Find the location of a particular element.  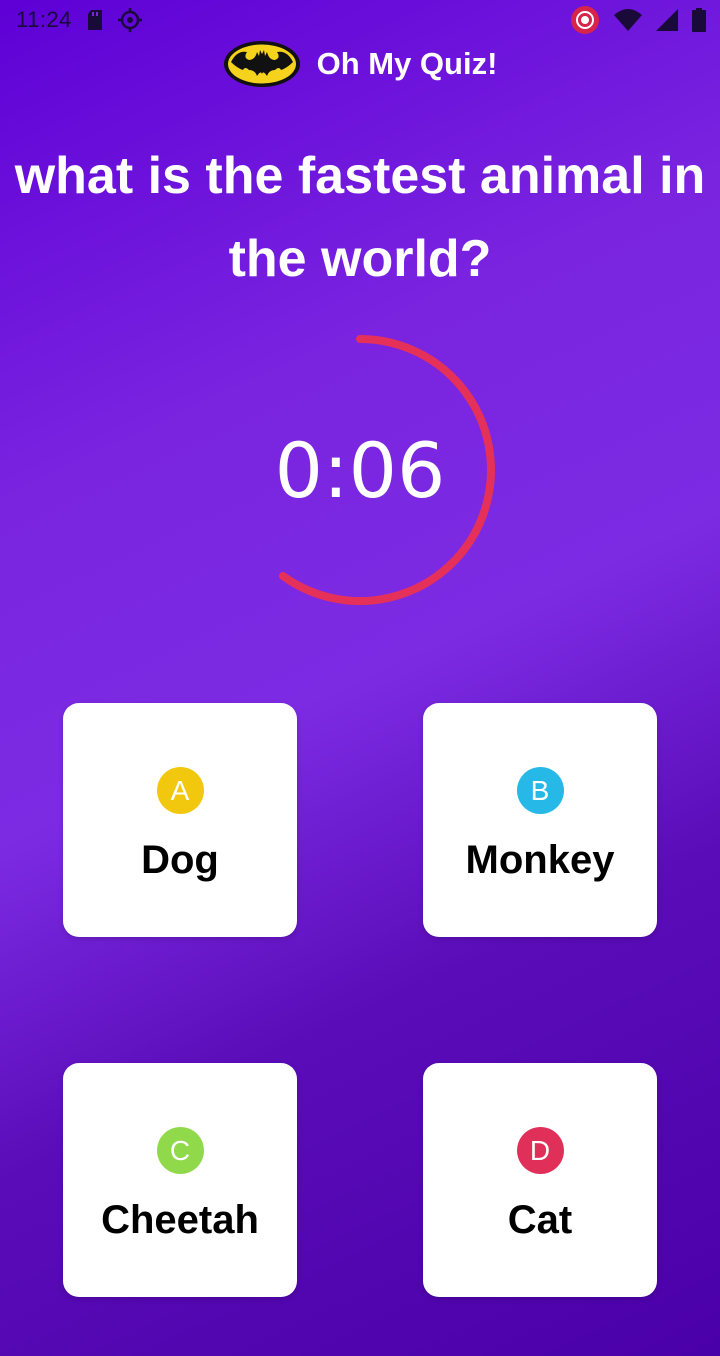

status-right is located at coordinates (638, 20).